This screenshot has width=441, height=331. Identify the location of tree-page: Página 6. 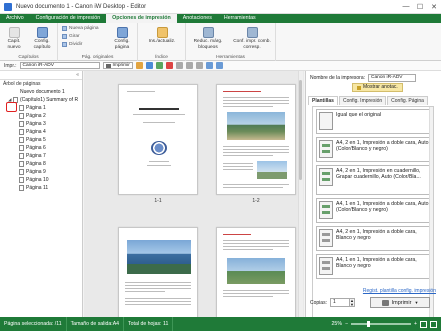
(41, 148).